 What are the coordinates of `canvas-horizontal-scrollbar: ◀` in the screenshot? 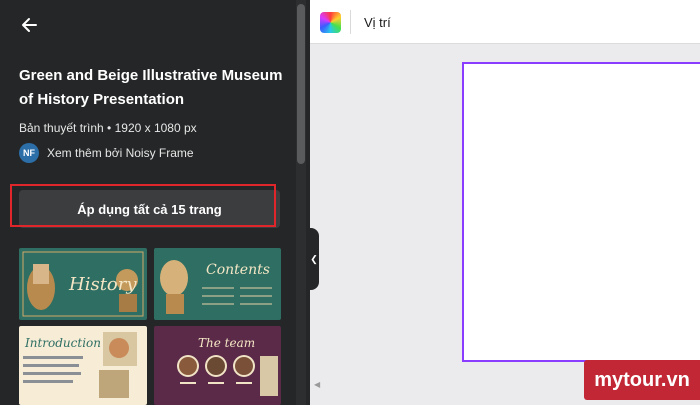 It's located at (460, 386).